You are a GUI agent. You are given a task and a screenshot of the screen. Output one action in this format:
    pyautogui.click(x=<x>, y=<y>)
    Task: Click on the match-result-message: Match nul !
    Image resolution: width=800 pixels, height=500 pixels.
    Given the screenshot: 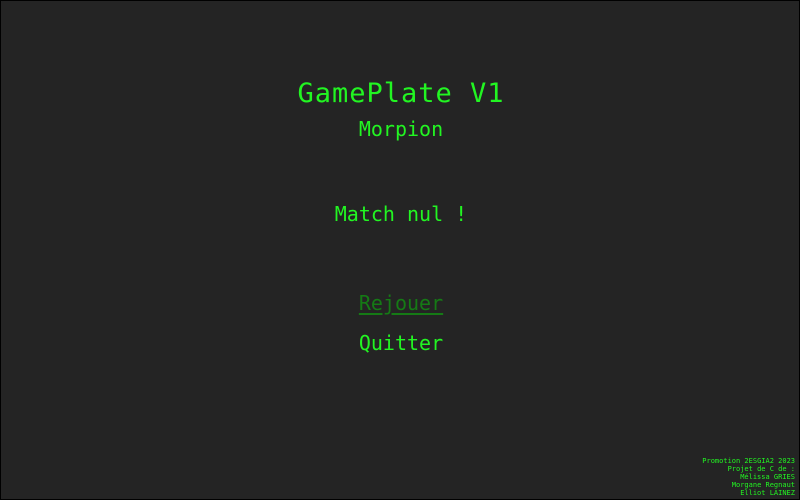 What is the action you would take?
    pyautogui.click(x=401, y=214)
    